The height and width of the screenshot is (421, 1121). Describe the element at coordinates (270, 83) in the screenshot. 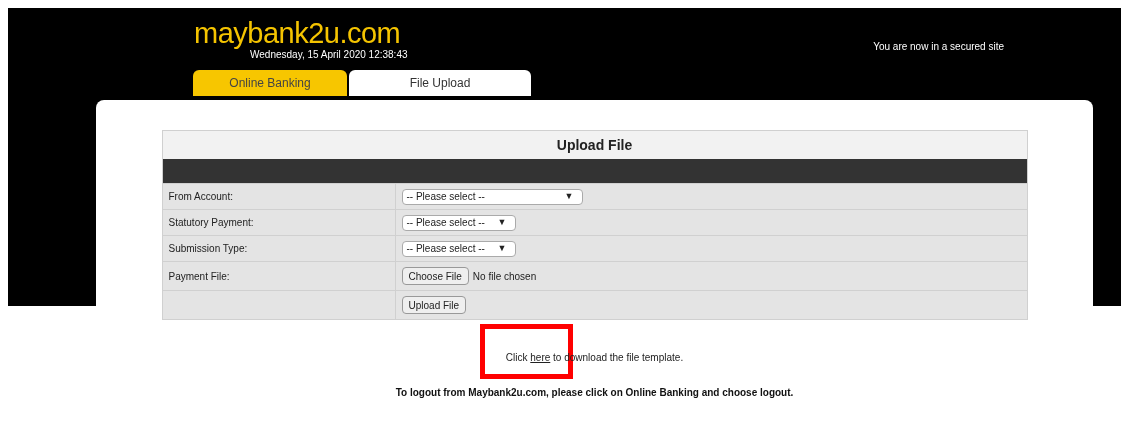

I see `tab: Online Banking` at that location.